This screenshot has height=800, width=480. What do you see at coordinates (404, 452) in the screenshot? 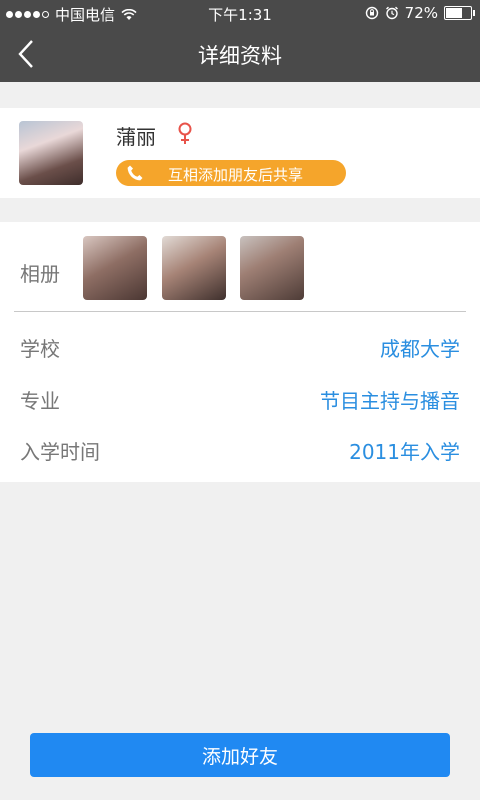
I see `enrollment-value: 2011年入学` at bounding box center [404, 452].